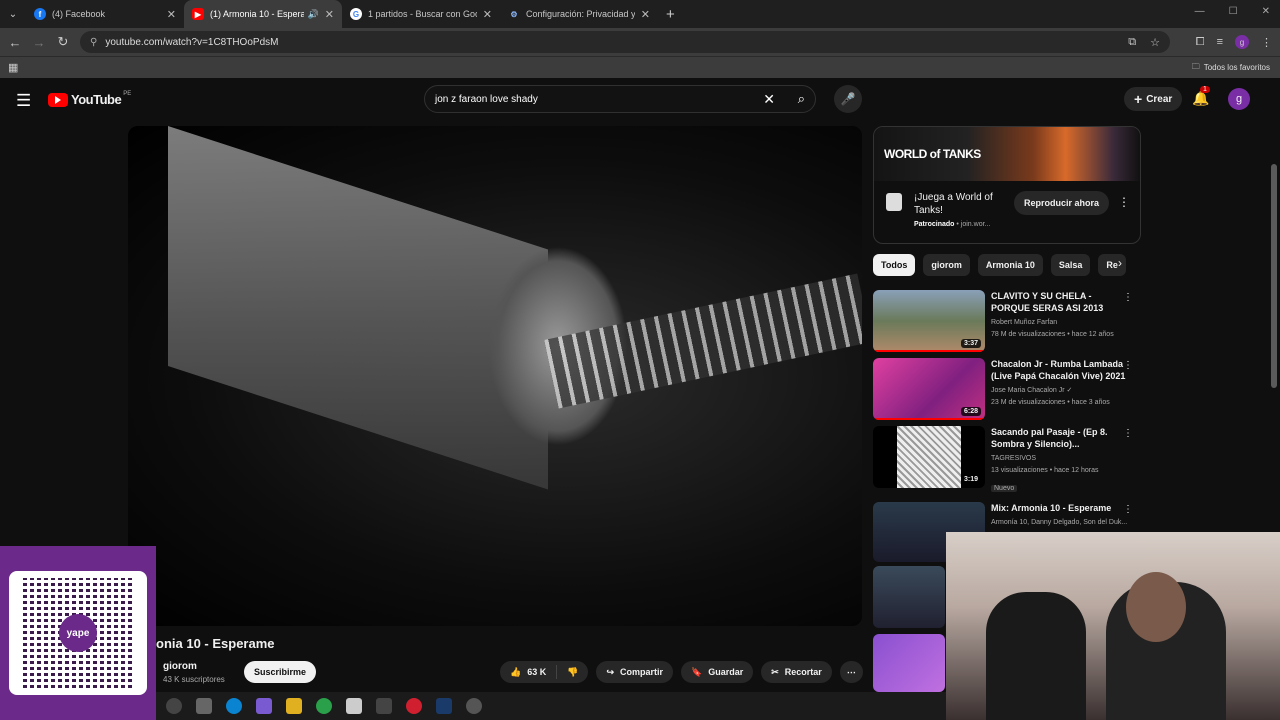 The height and width of the screenshot is (720, 1280). Describe the element at coordinates (1138, 99) in the screenshot. I see `plus-icon: +` at that location.